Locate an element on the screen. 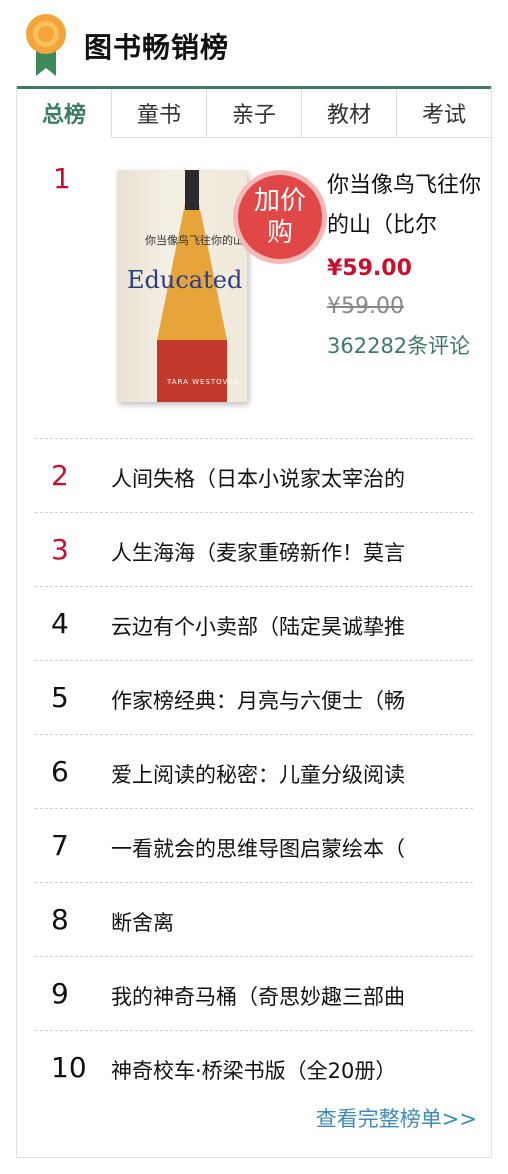  list-item: 4 云边有个小卖部（陆定昊诚挚推 is located at coordinates (254, 624).